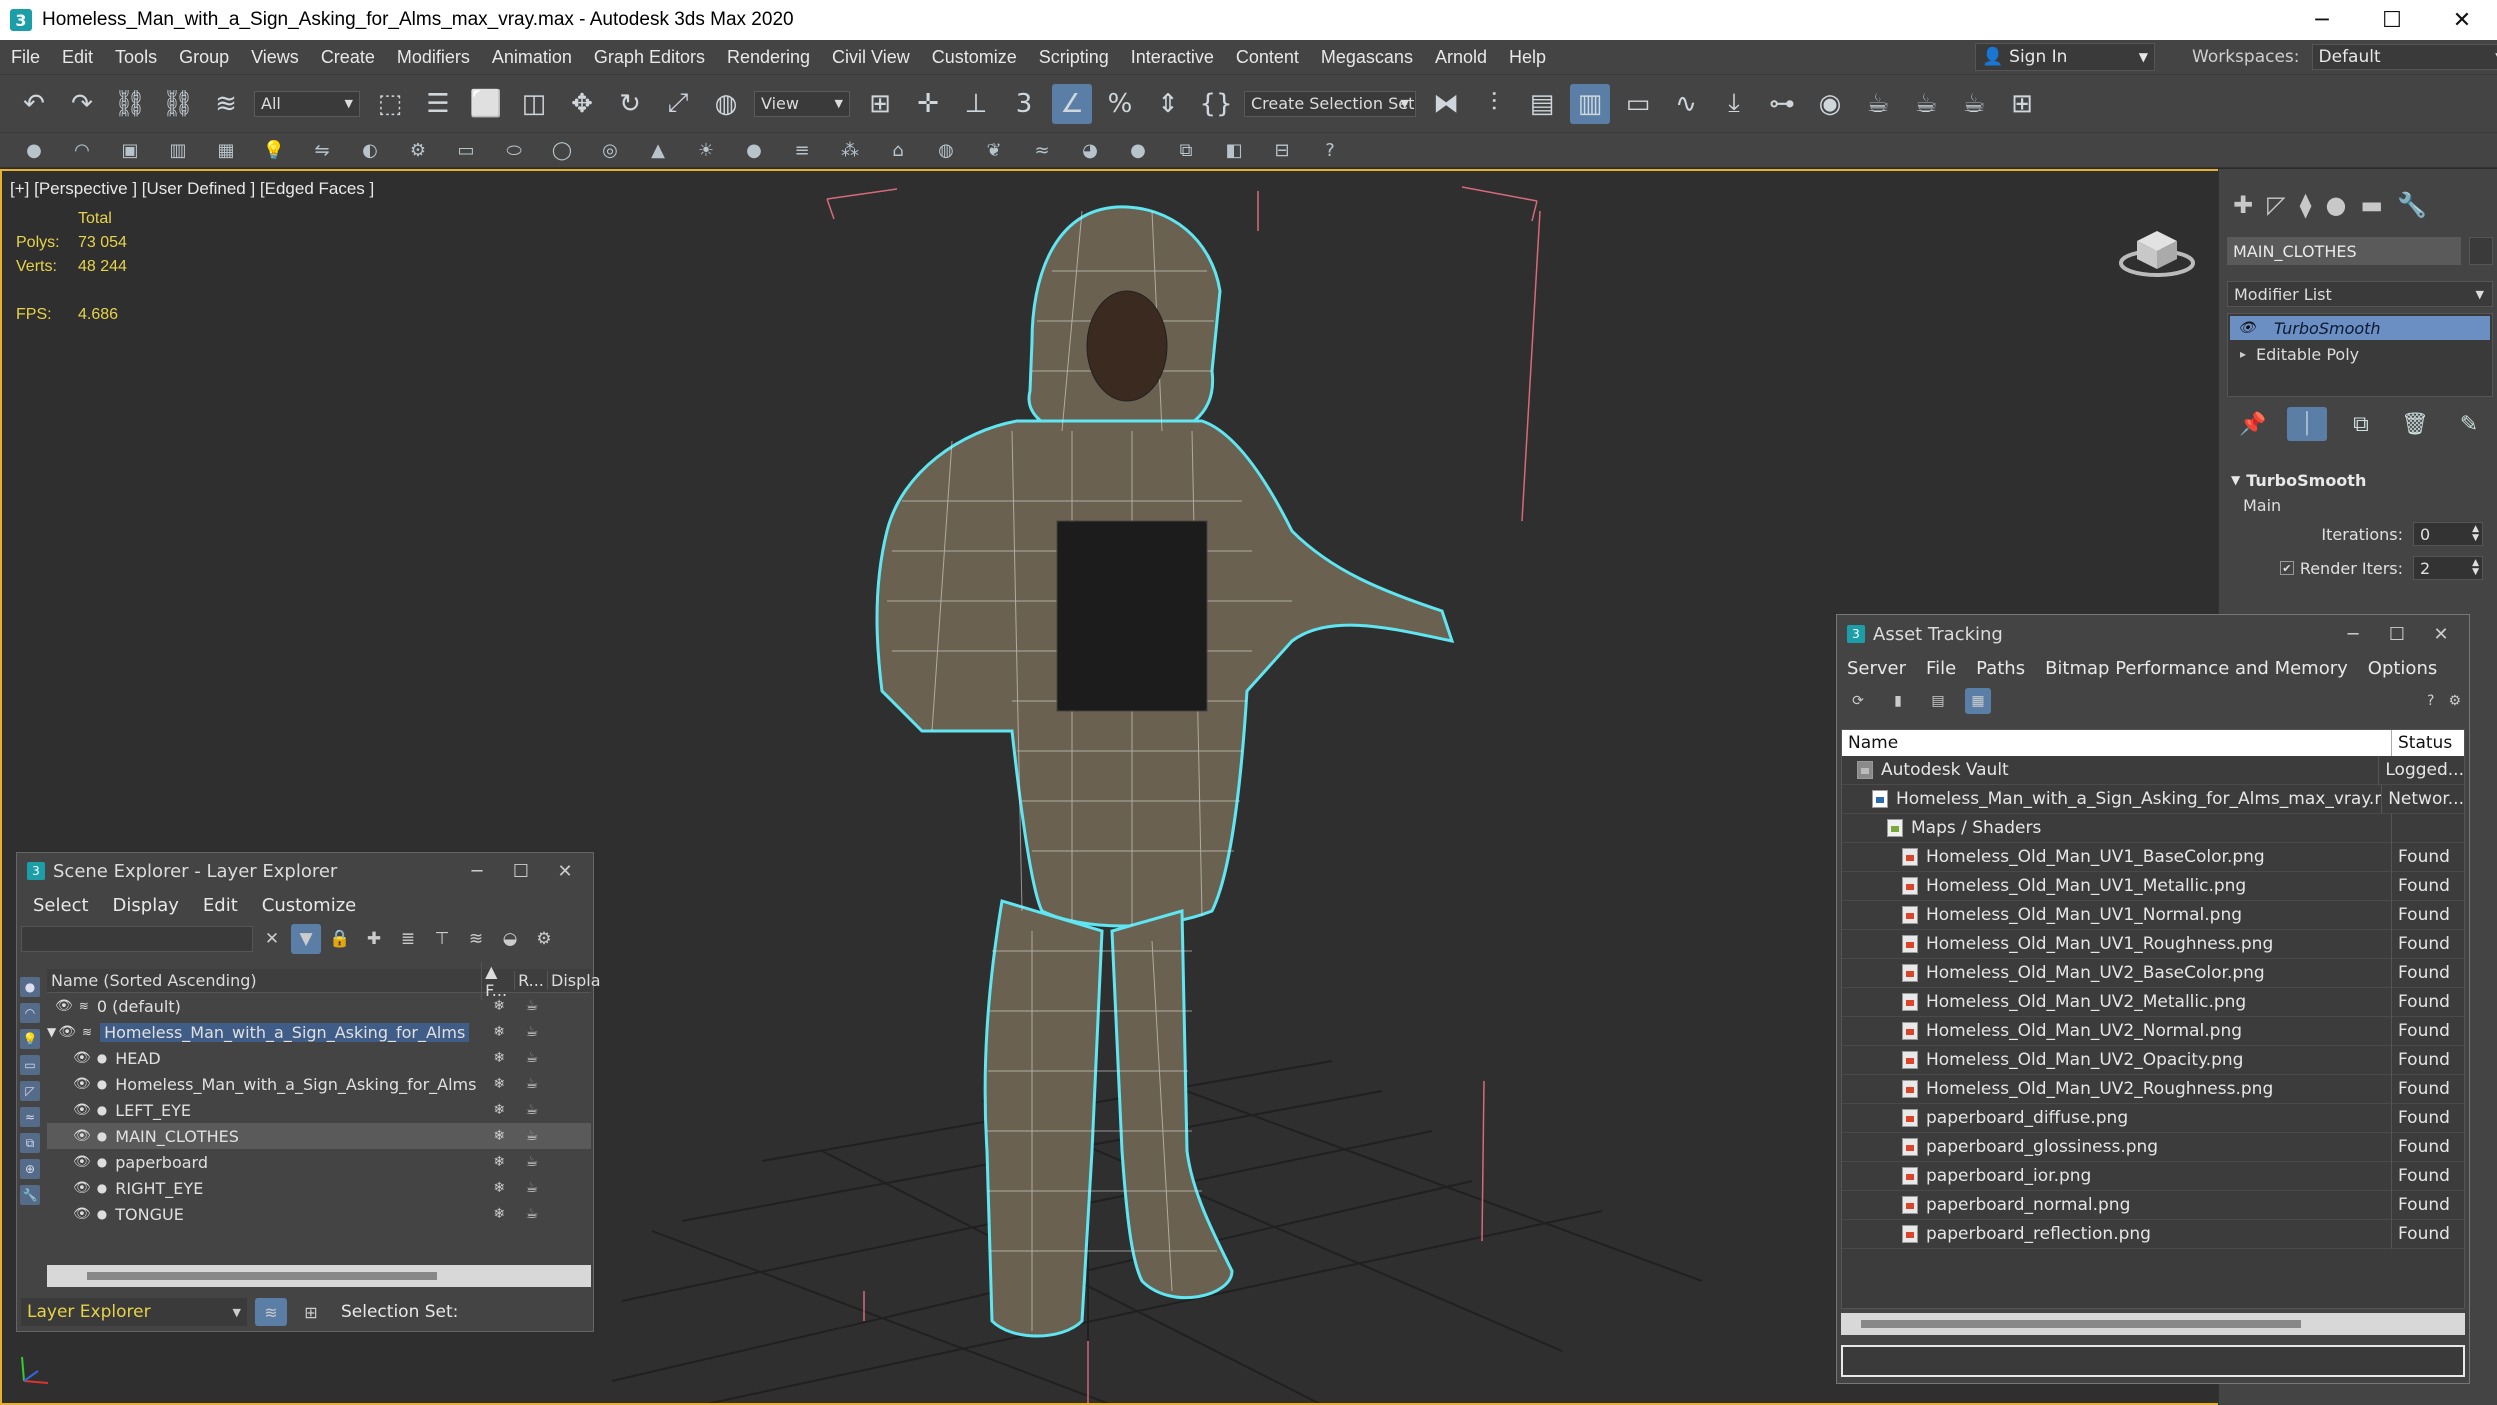  Describe the element at coordinates (1330, 150) in the screenshot. I see `help-icon: ?` at that location.